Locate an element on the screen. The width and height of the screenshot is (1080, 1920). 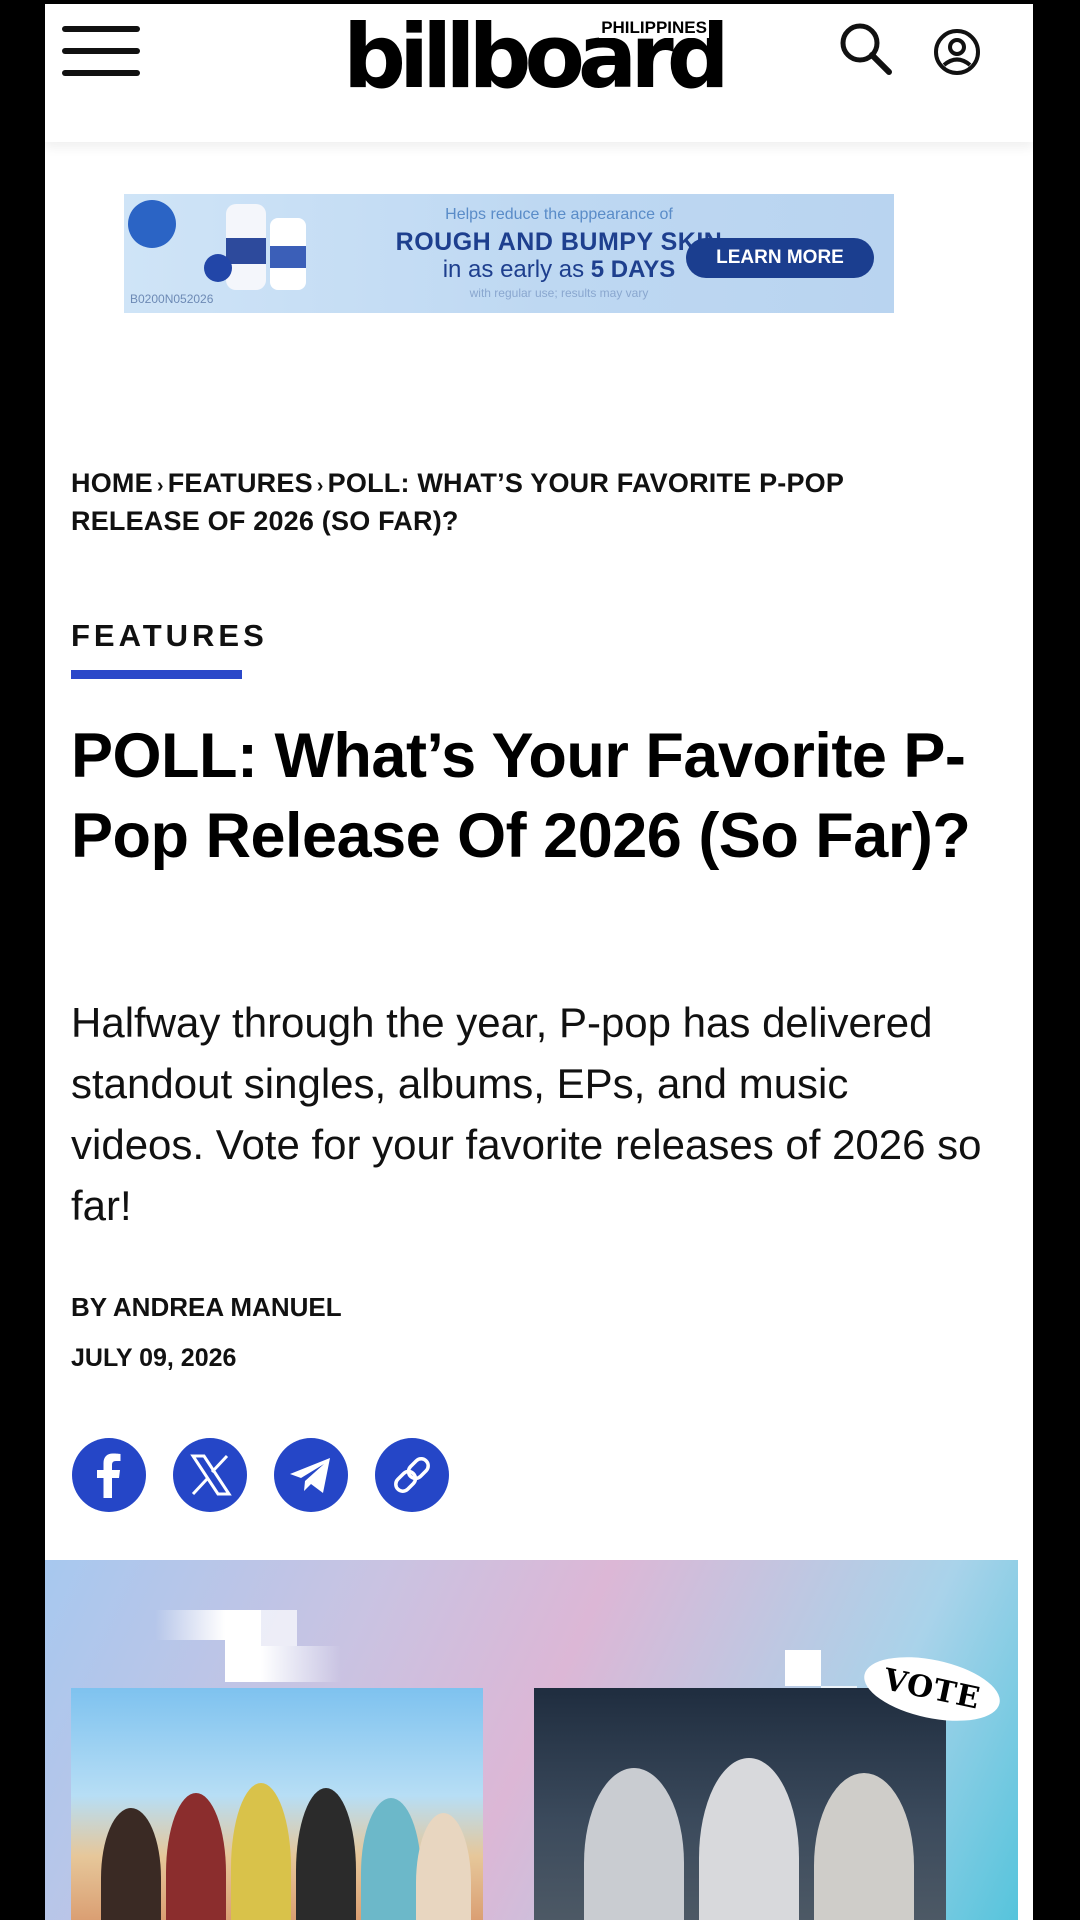
breadcrumb-home: HOME is located at coordinates (112, 483).